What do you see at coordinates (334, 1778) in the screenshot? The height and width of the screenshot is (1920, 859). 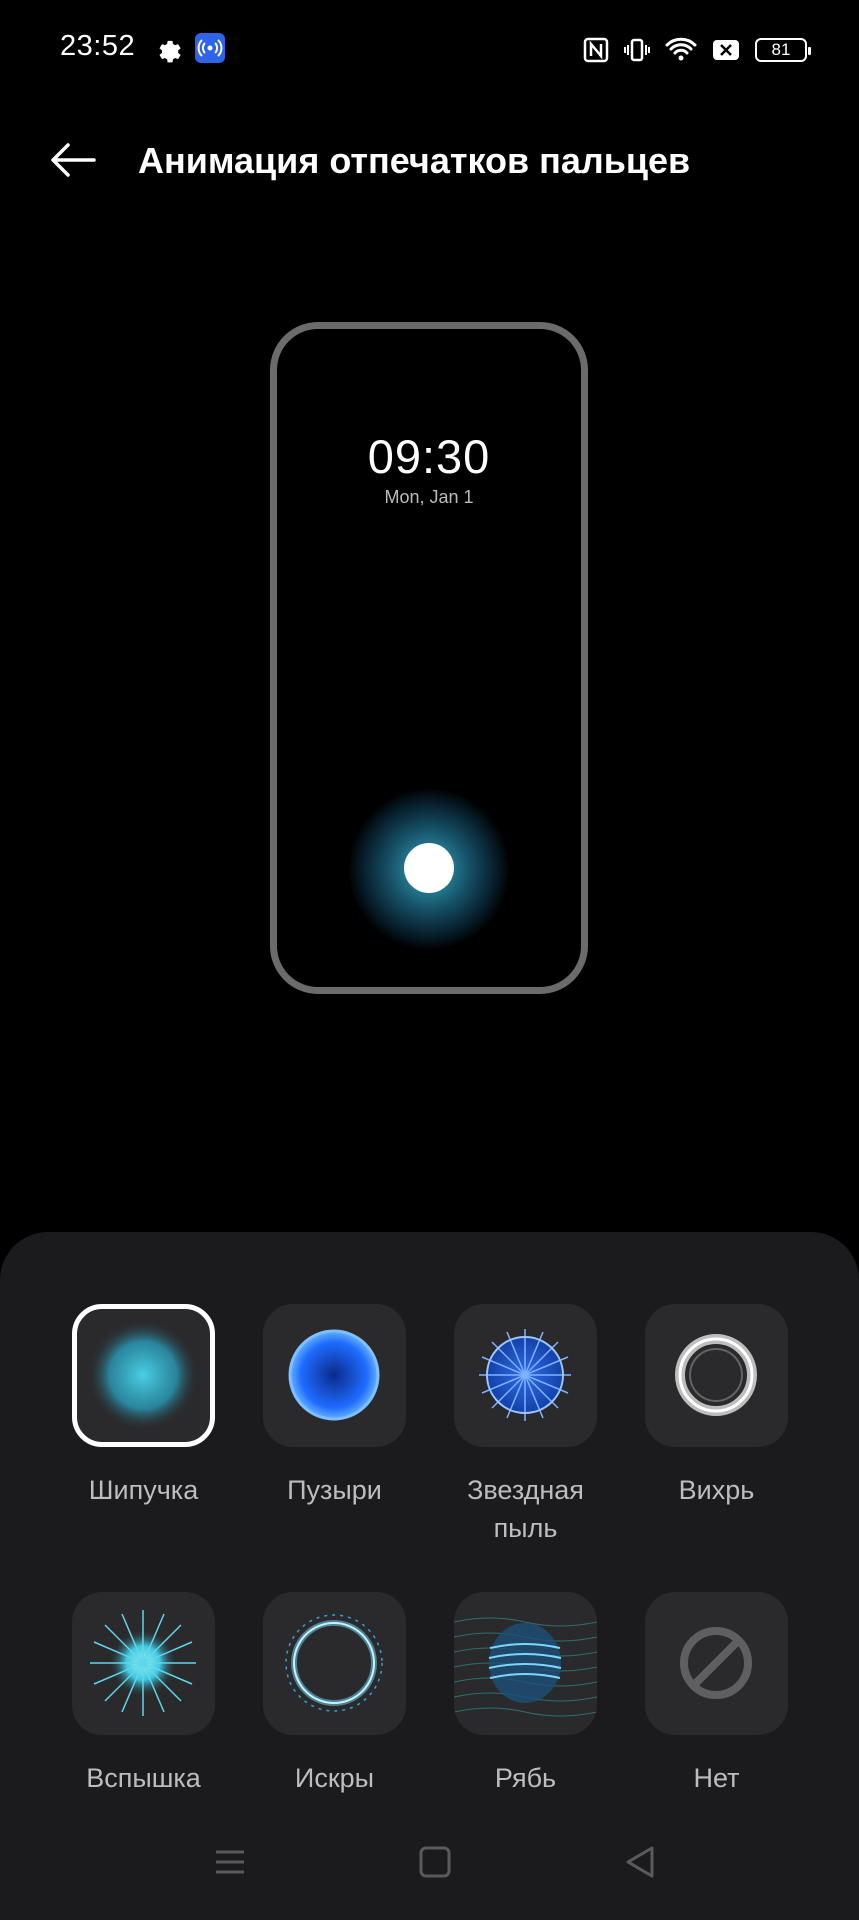 I see `option-label: Искры` at bounding box center [334, 1778].